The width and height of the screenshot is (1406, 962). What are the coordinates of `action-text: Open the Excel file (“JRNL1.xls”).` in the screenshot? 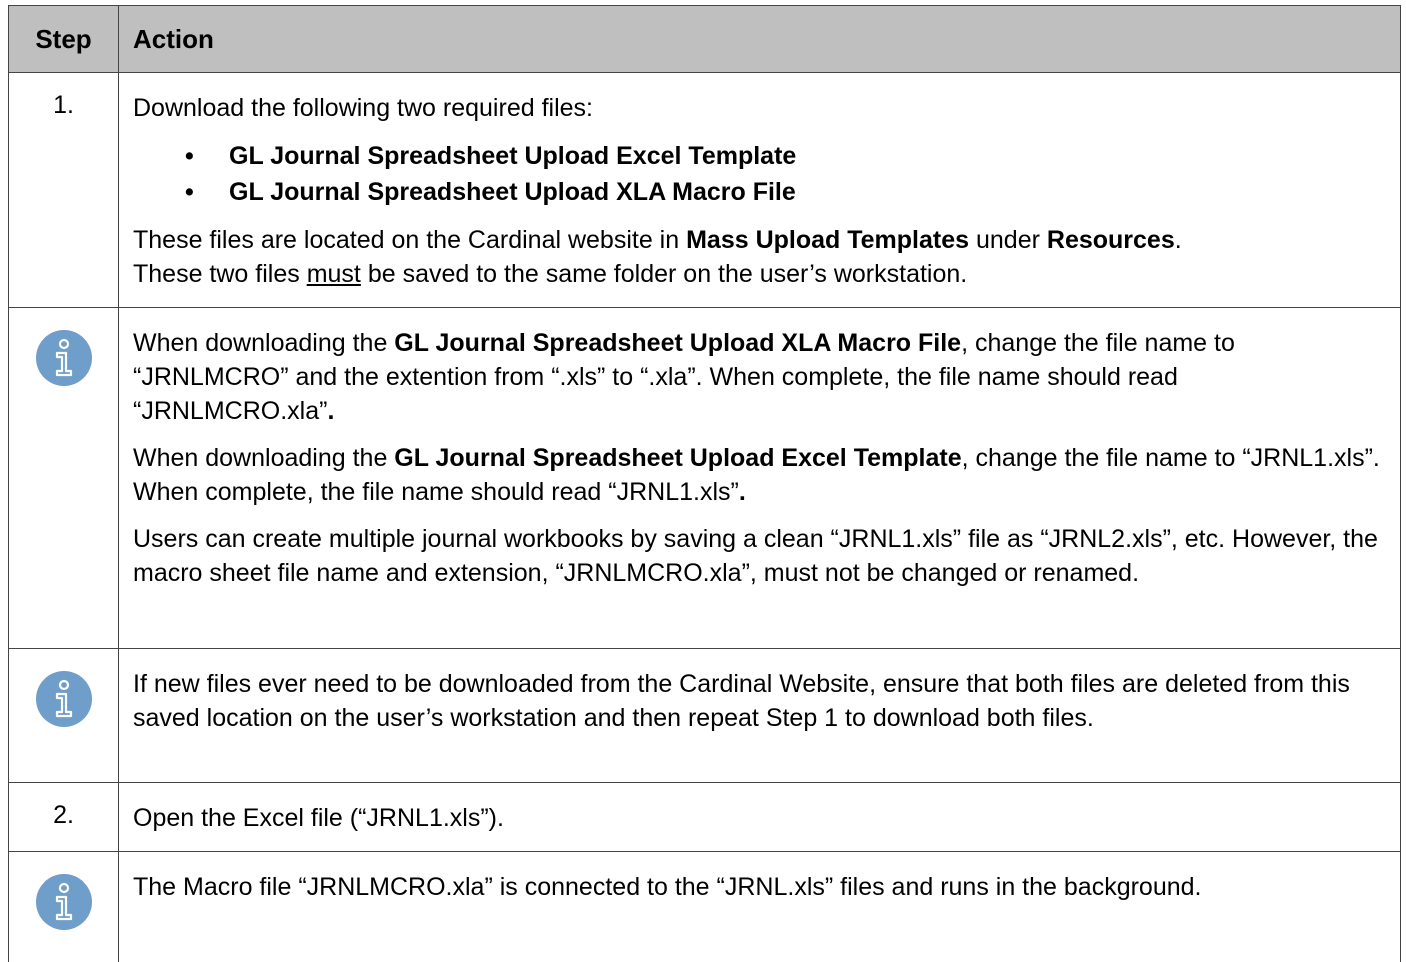 It's located at (318, 818).